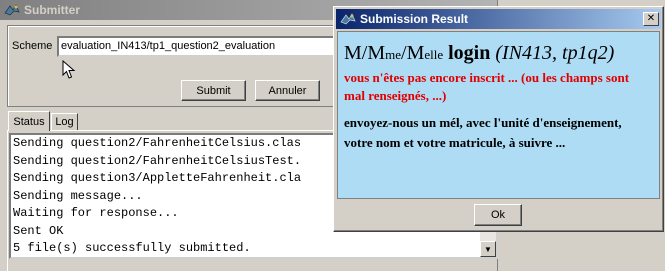 This screenshot has height=271, width=665. I want to click on tab-log: Log, so click(64, 121).